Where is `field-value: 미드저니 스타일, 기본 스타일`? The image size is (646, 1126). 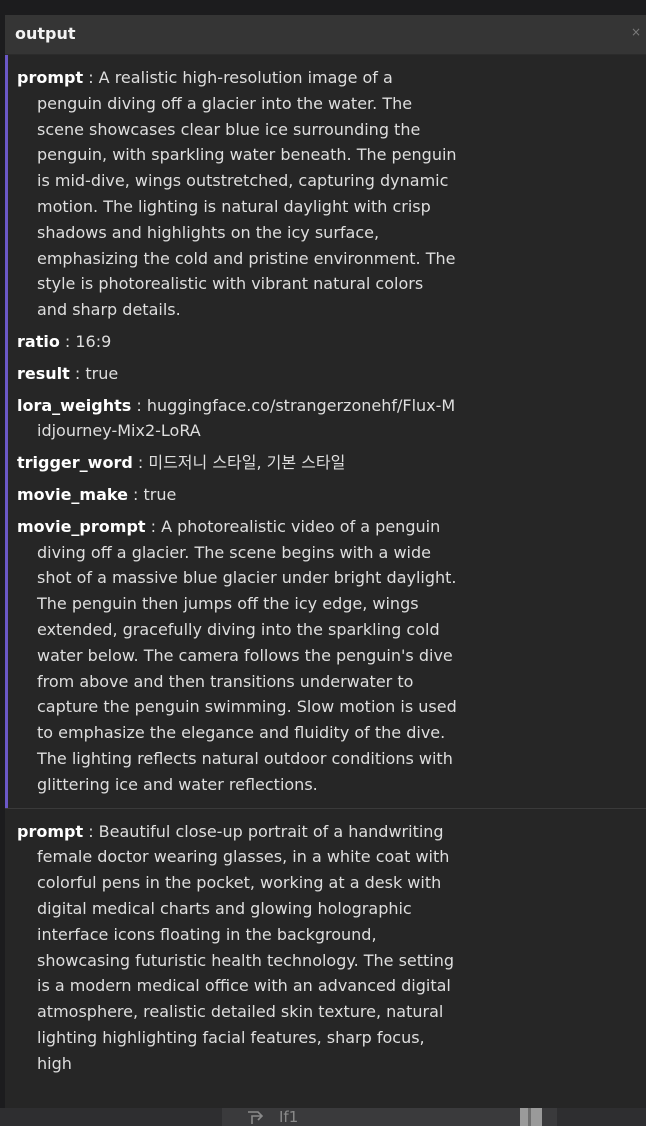 field-value: 미드저니 스타일, 기본 스타일 is located at coordinates (247, 463).